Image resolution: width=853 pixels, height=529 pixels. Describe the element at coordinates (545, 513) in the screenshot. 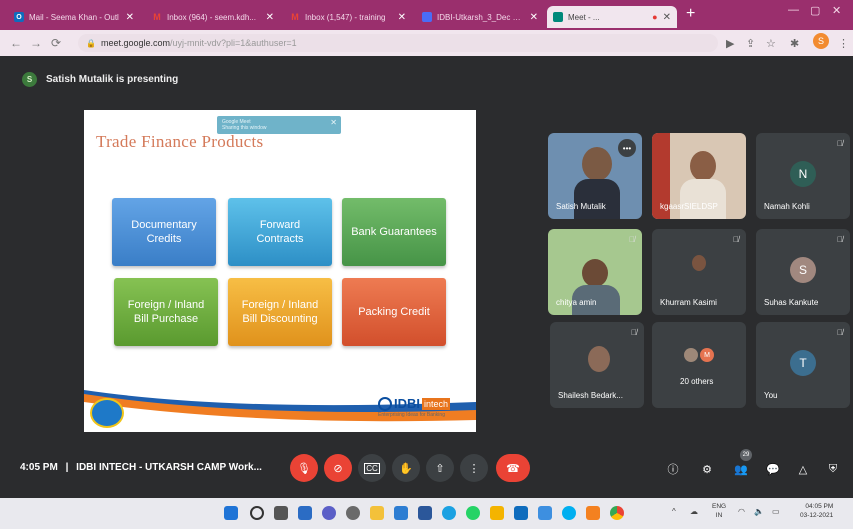

I see `photos-icon` at that location.